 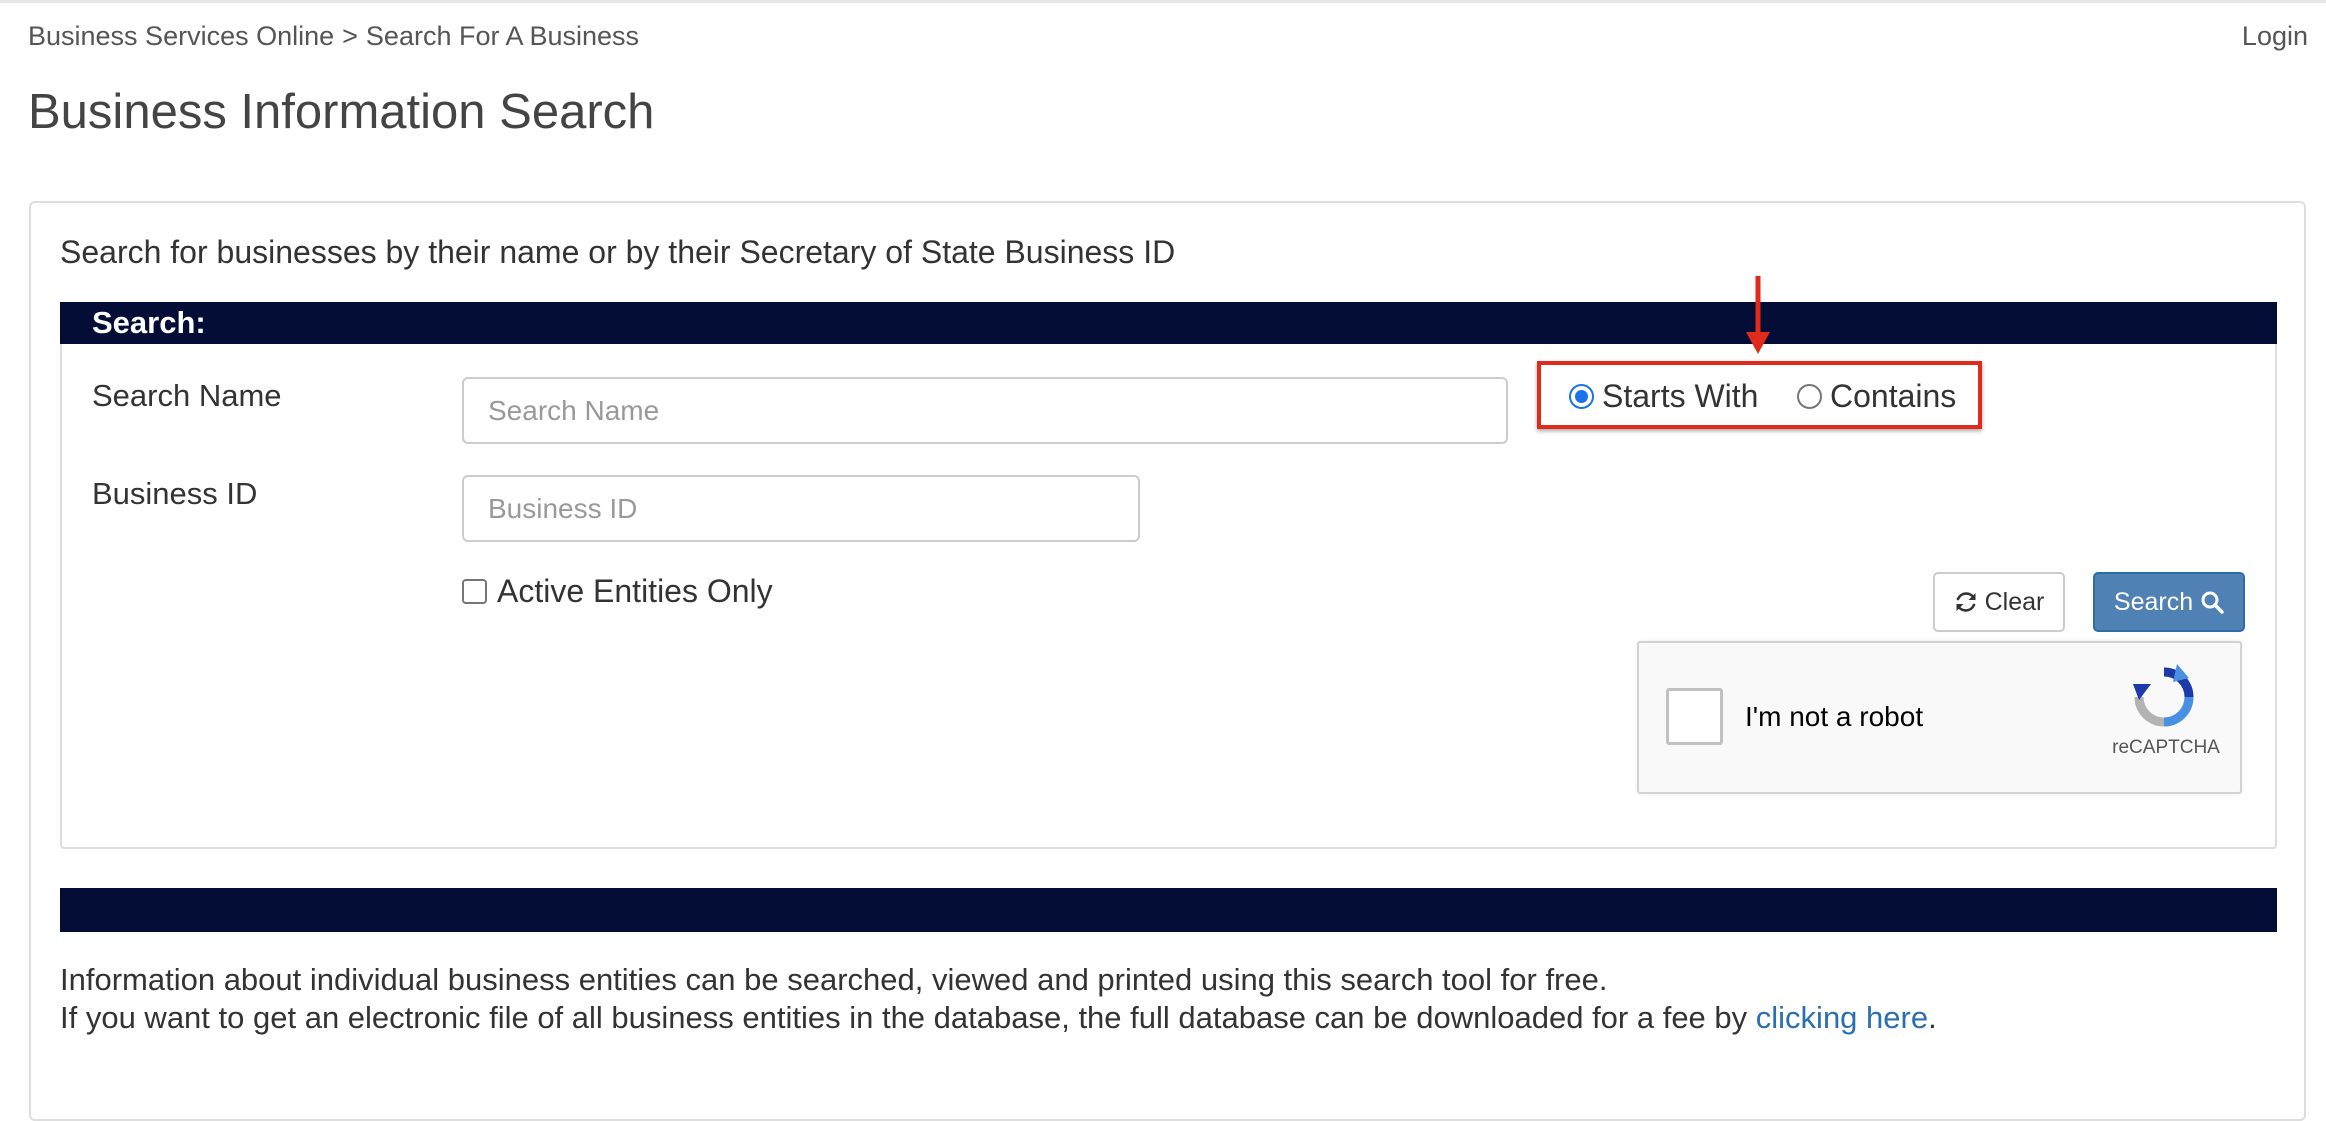 What do you see at coordinates (187, 395) in the screenshot?
I see `search-name-label: Search Name` at bounding box center [187, 395].